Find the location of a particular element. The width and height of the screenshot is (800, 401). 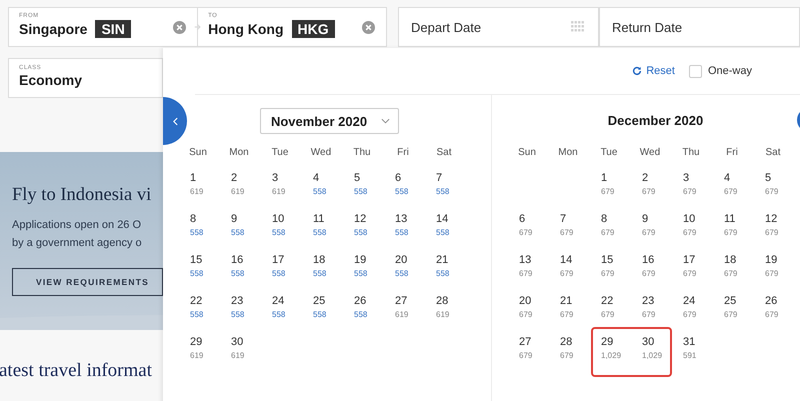

return-date-field: Return Date is located at coordinates (699, 27).